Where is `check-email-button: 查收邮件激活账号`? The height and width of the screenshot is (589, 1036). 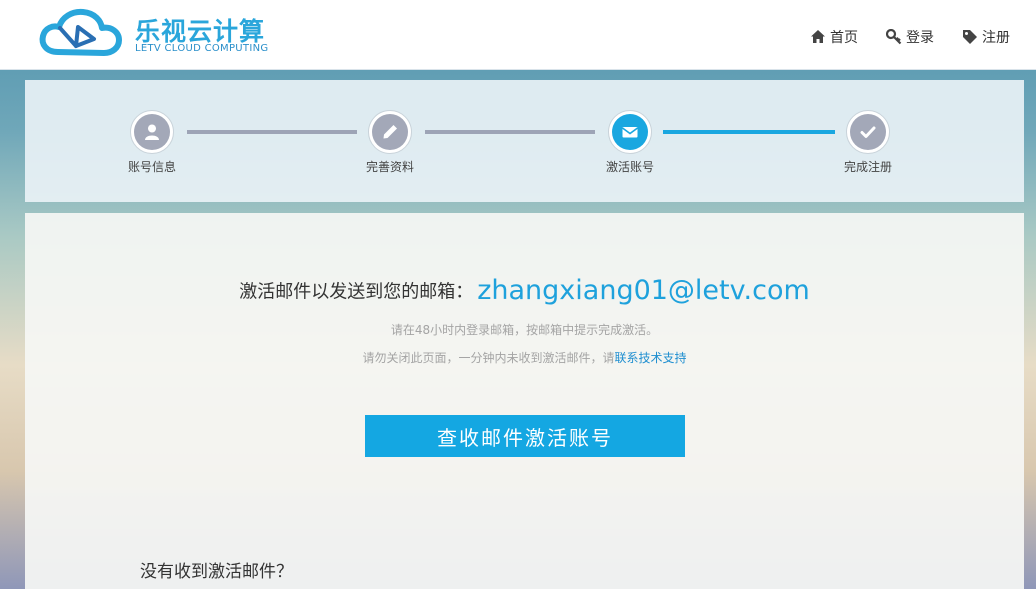
check-email-button: 查收邮件激活账号 is located at coordinates (525, 436).